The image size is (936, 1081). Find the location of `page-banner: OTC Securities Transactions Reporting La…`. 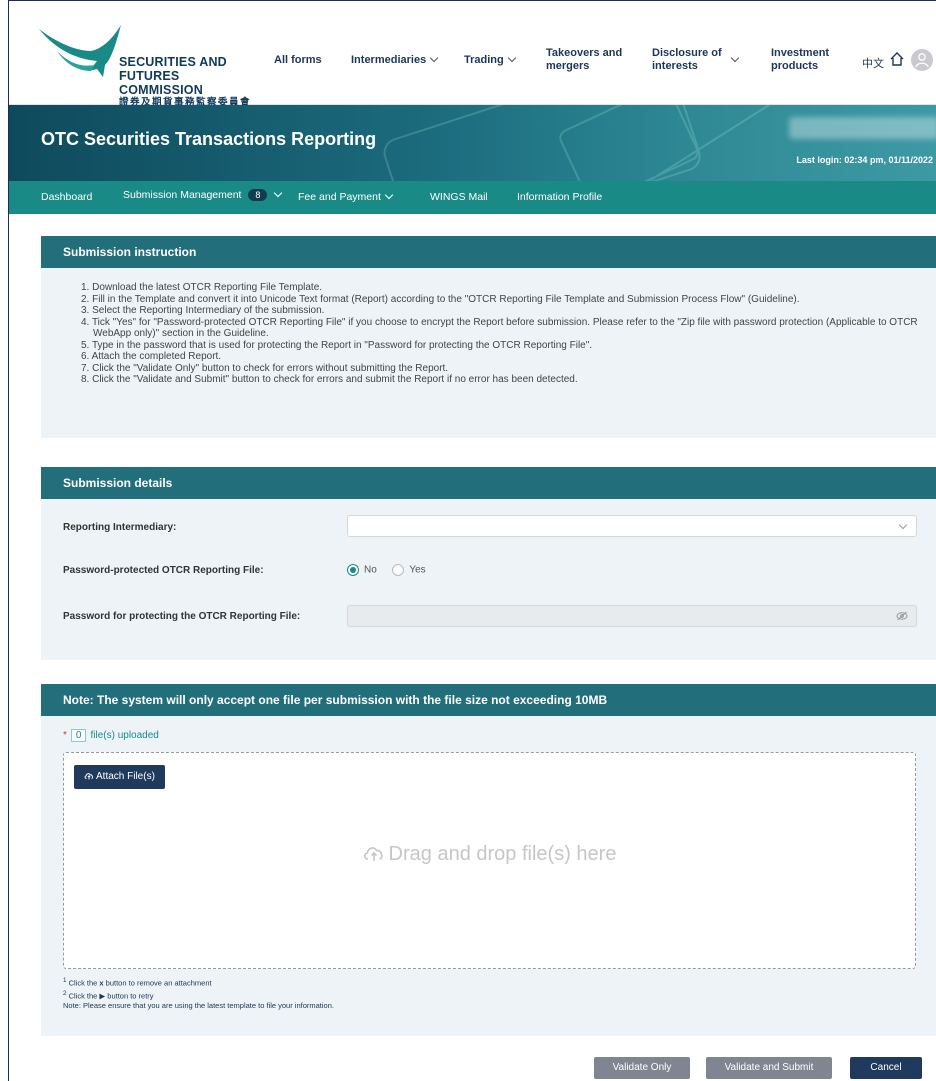

page-banner: OTC Securities Transactions Reporting La… is located at coordinates (472, 143).